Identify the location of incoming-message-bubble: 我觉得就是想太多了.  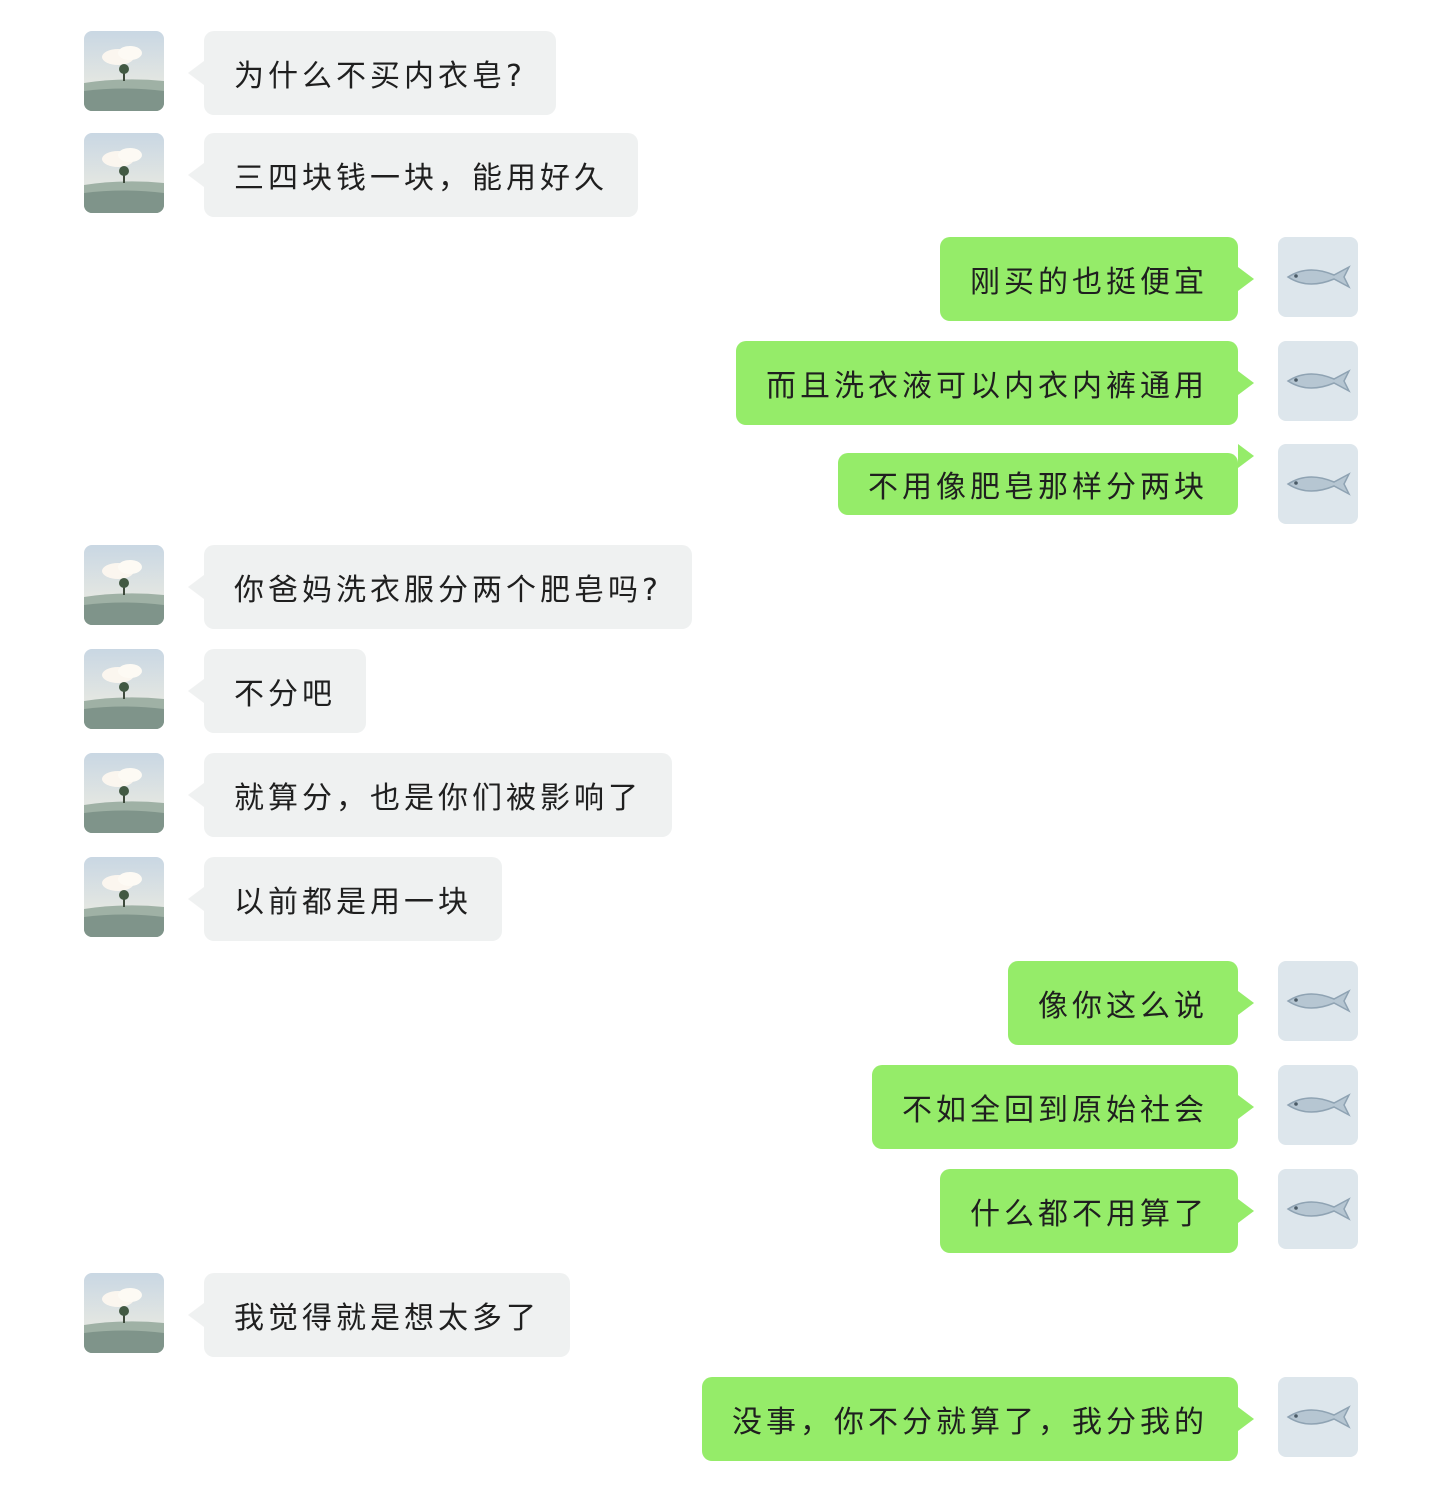
(387, 1315).